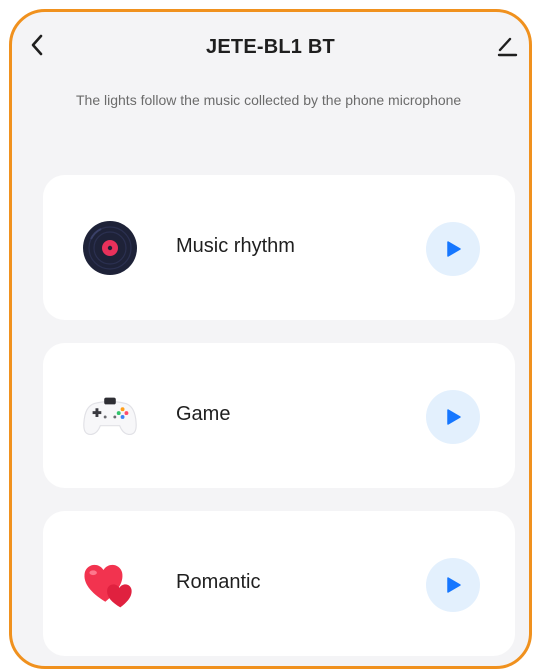  I want to click on page-title: JETE-BL1 BT, so click(270, 47).